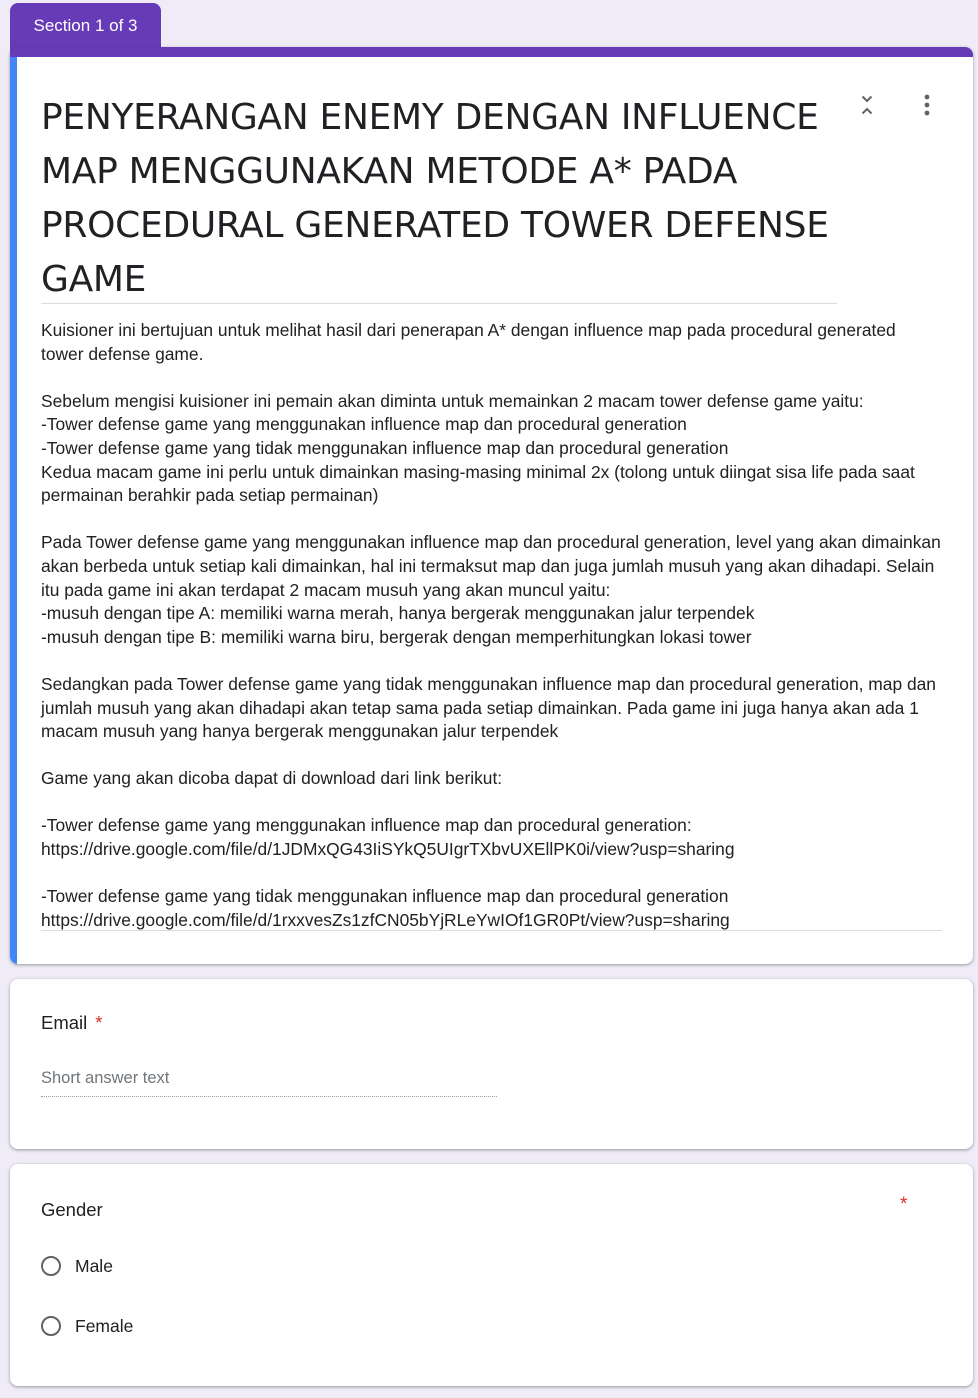 This screenshot has height=1398, width=978. I want to click on collapse-icon, so click(867, 105).